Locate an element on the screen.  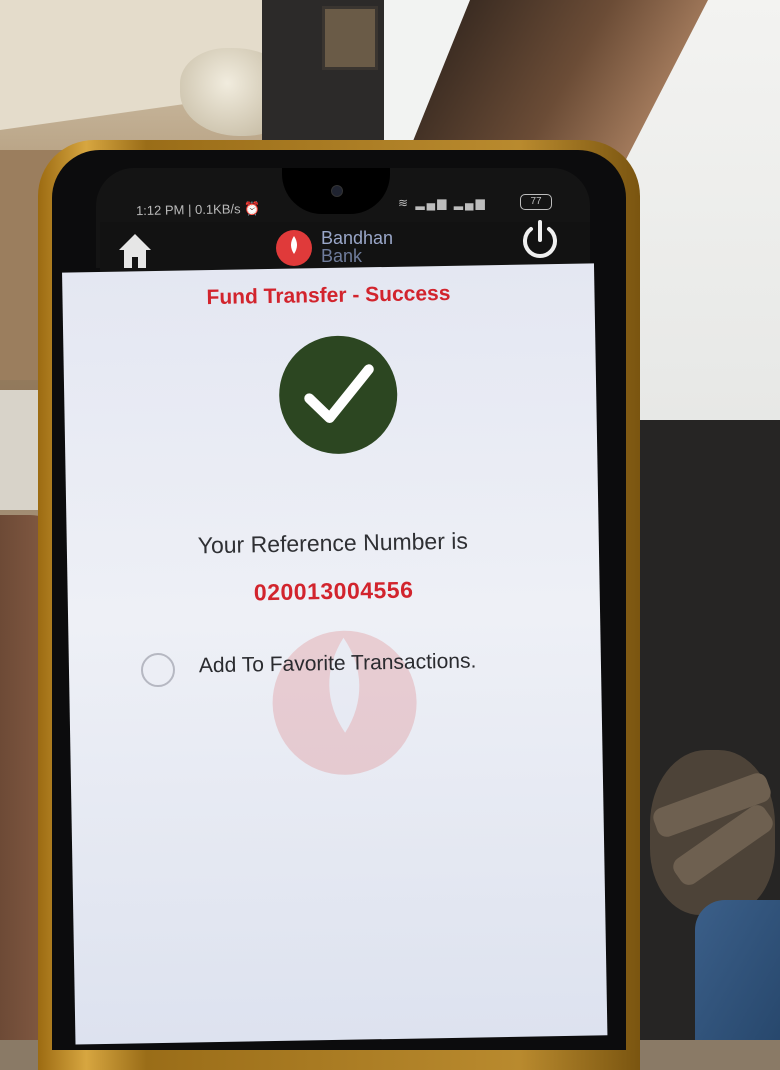
home-icon is located at coordinates (135, 251).